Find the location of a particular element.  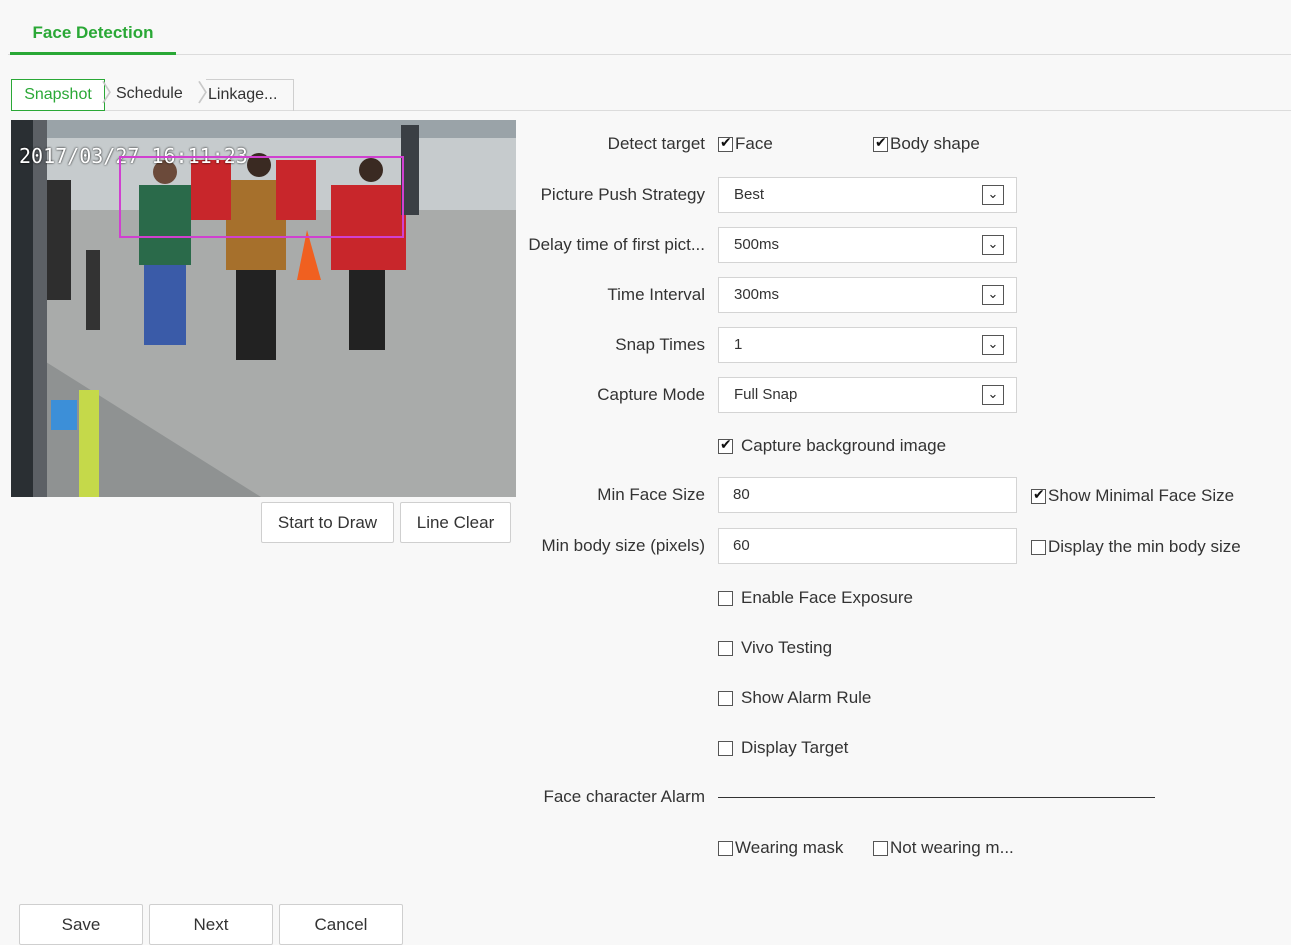

detection-area-box is located at coordinates (261, 197).